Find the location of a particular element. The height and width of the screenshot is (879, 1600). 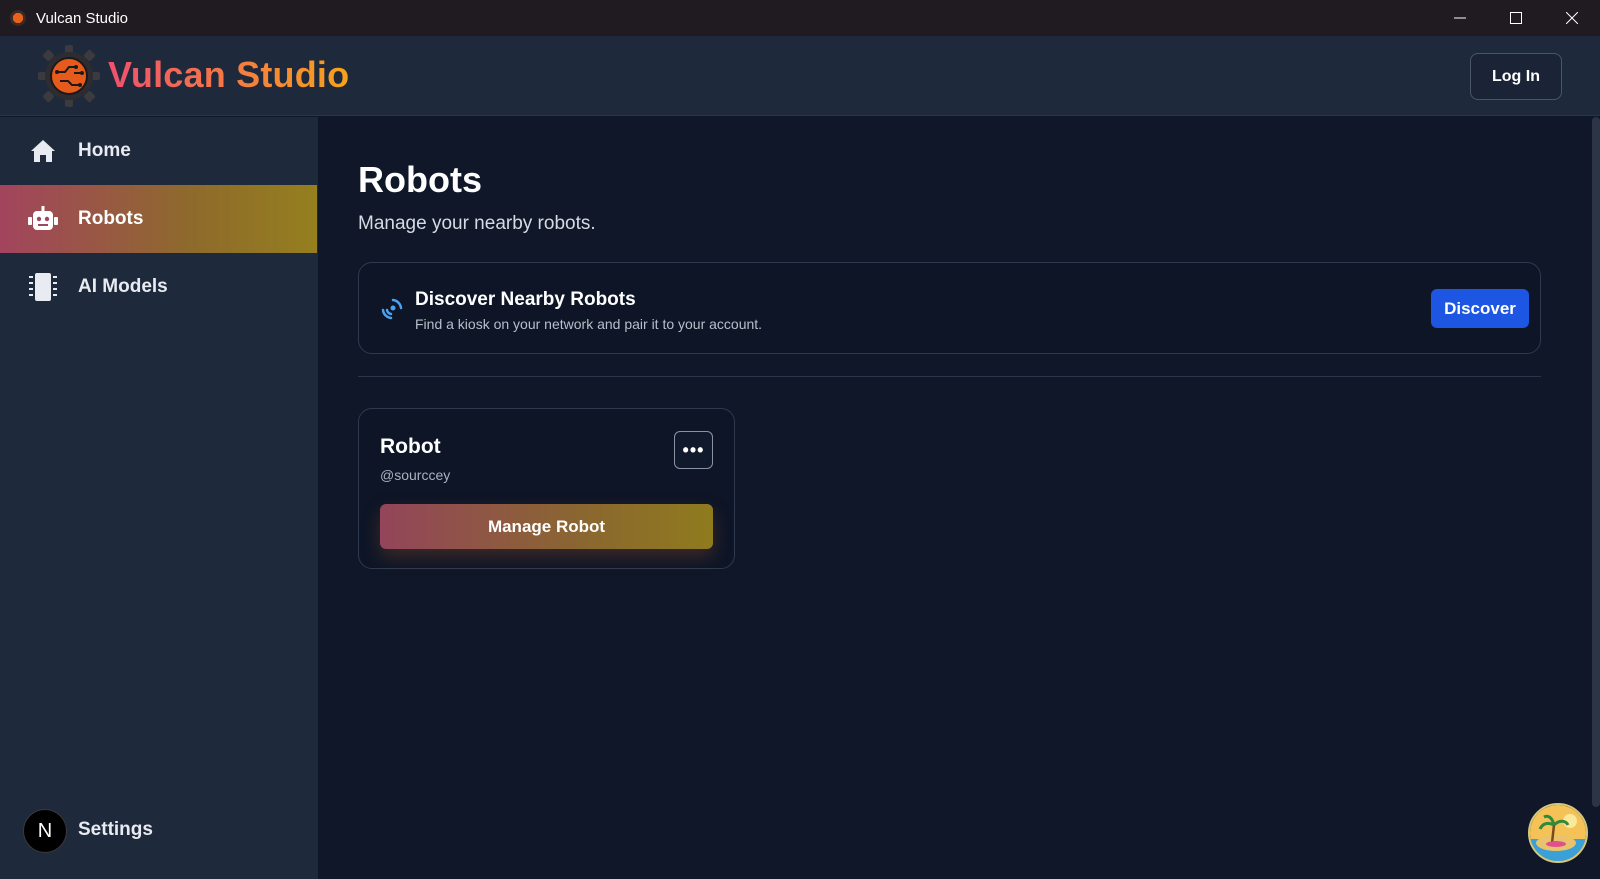

island-icon is located at coordinates (1558, 833).